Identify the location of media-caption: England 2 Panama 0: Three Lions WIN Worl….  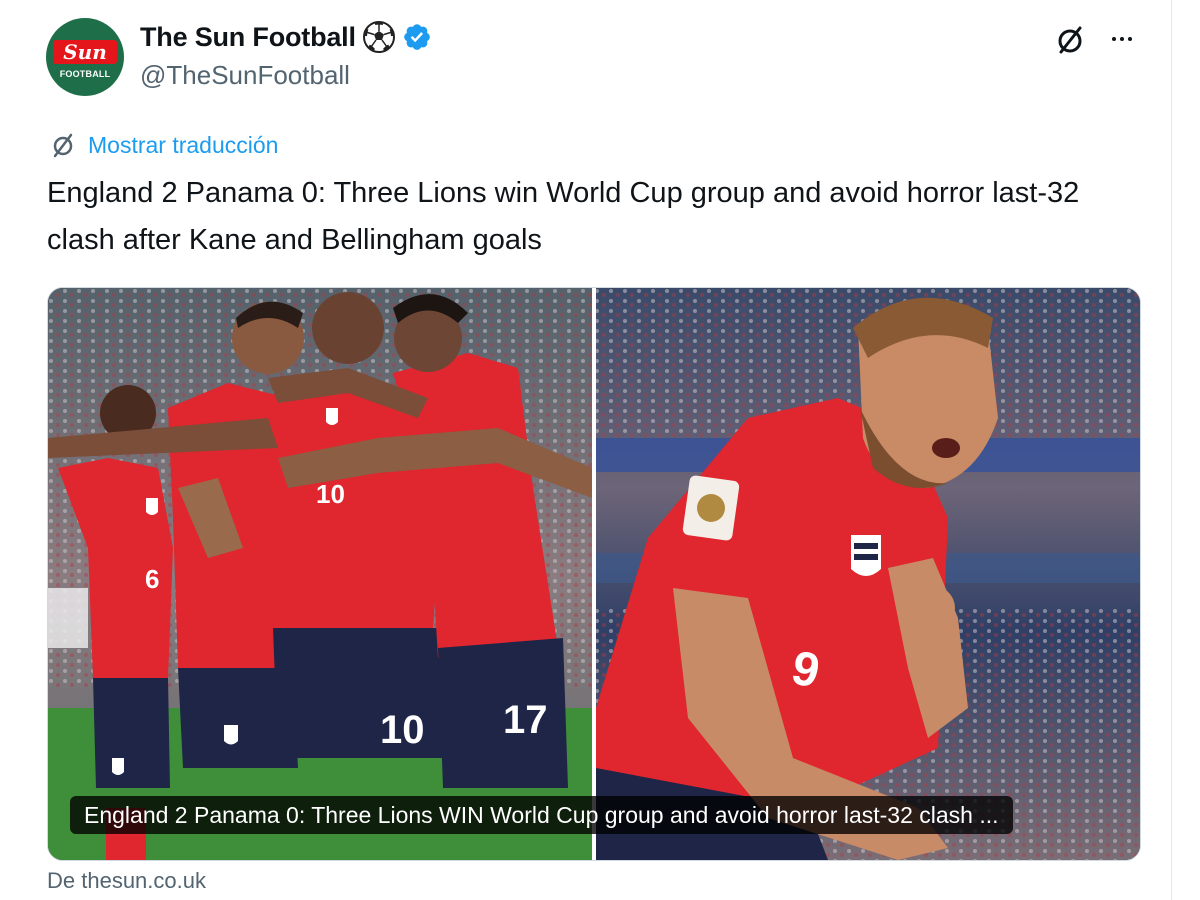
(541, 815).